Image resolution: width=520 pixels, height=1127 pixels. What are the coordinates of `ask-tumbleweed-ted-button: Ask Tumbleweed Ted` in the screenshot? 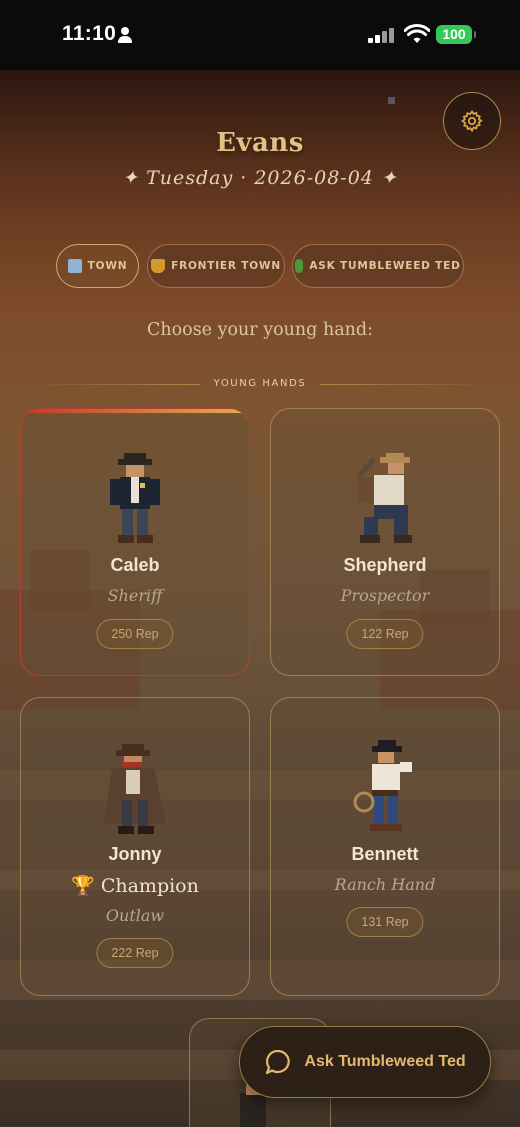 It's located at (365, 1062).